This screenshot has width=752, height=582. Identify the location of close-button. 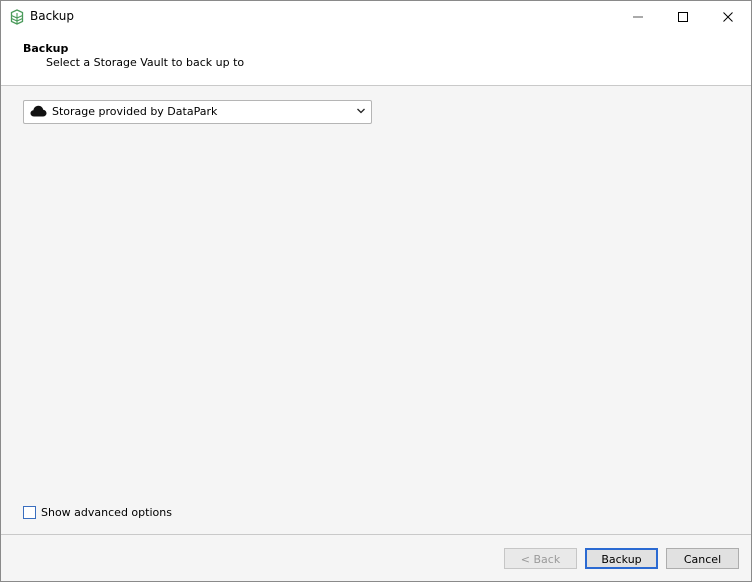
(728, 16).